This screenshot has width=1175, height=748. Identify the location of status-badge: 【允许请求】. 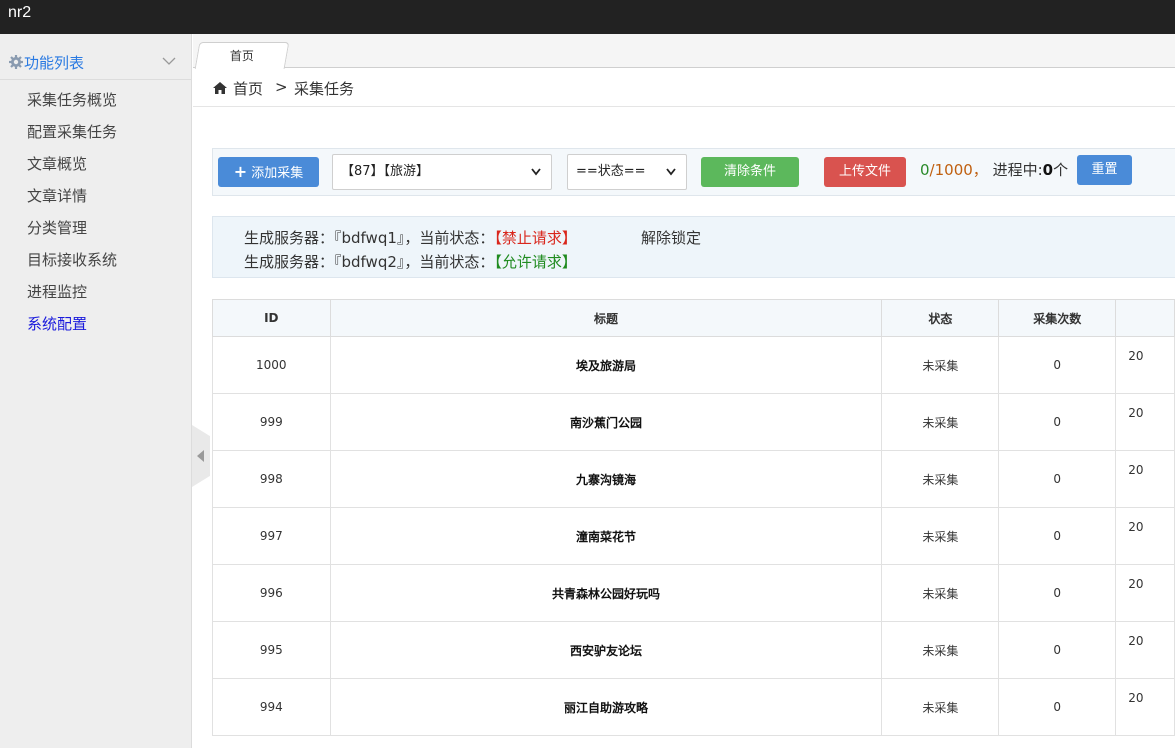
(535, 262).